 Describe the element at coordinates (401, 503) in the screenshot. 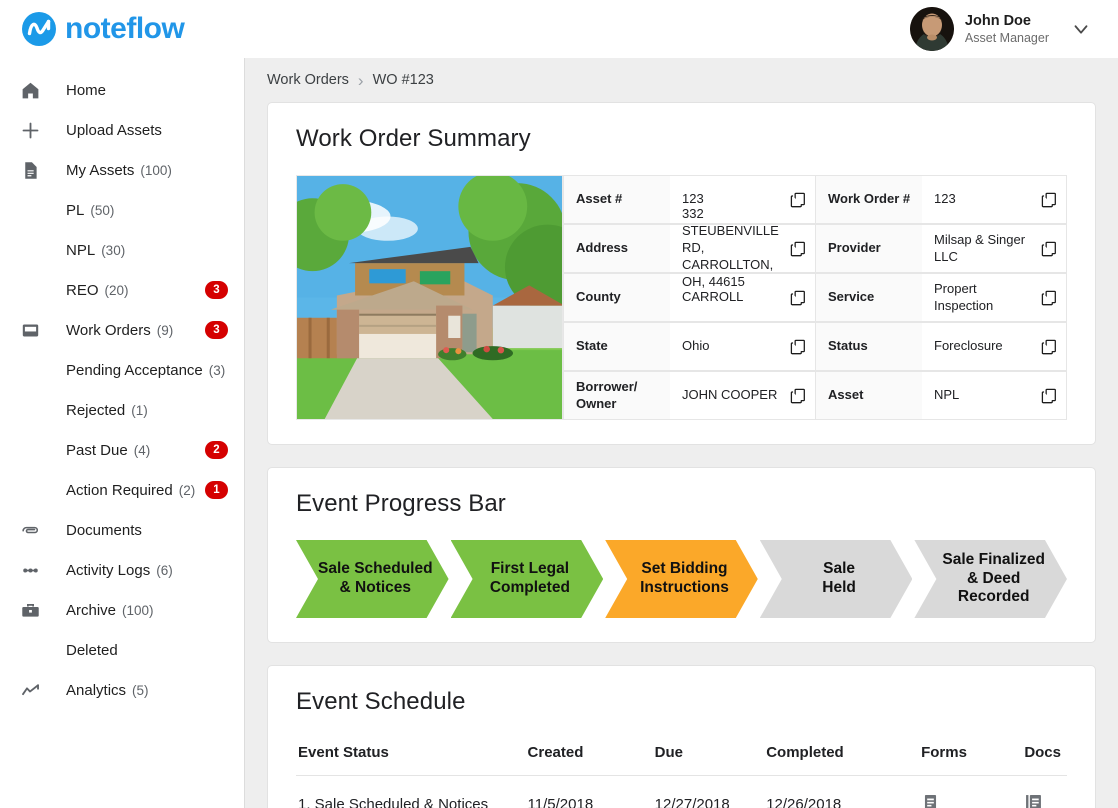

I see `event-progress-title: Event Progress Bar` at that location.